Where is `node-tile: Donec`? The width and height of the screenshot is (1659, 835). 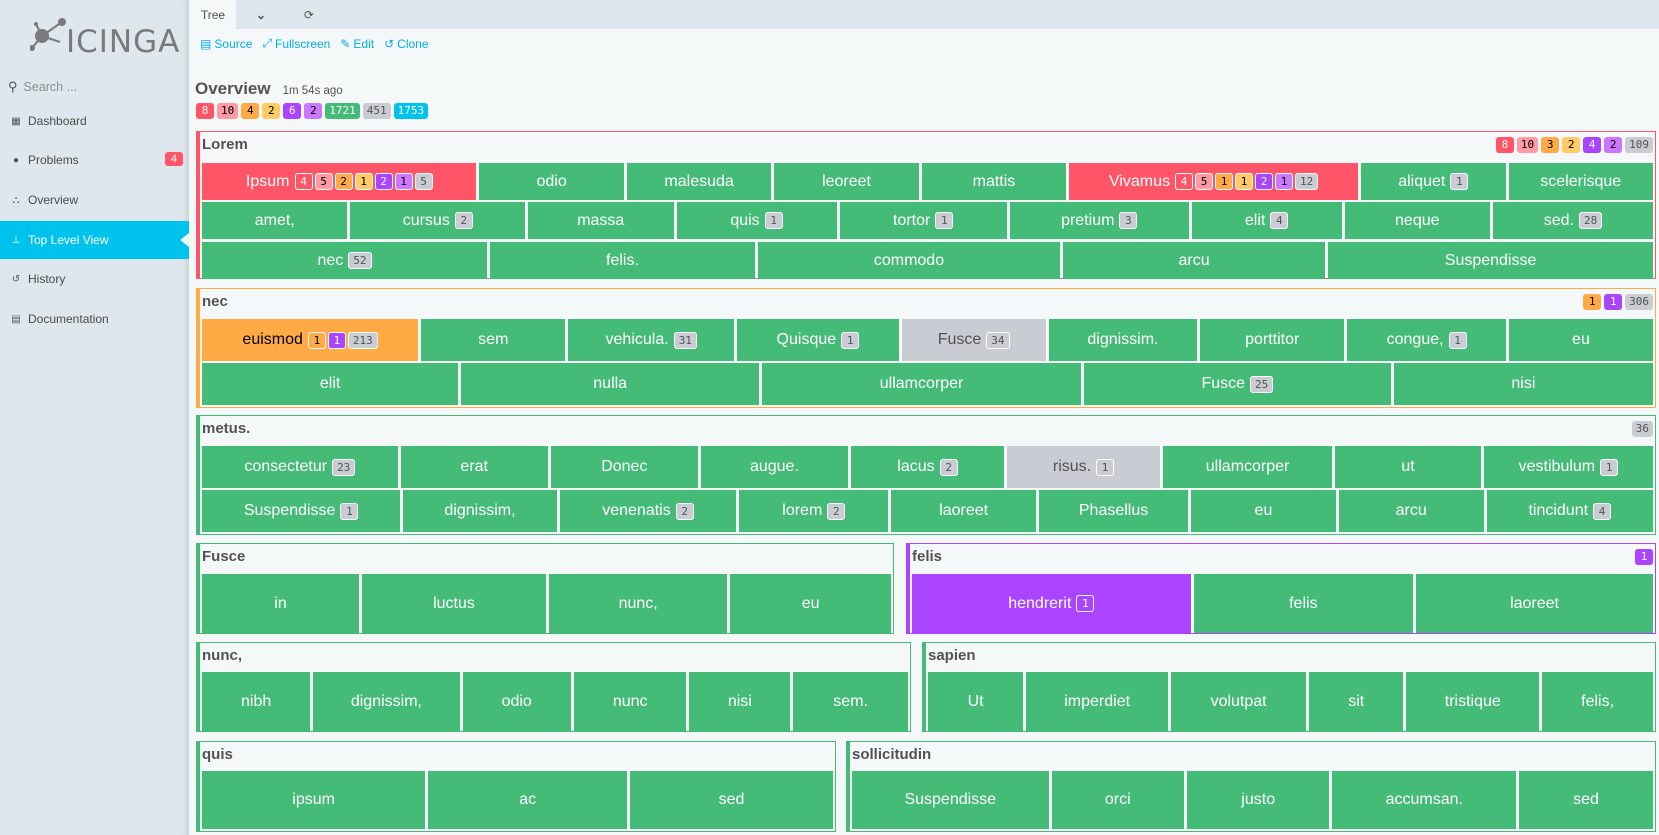 node-tile: Donec is located at coordinates (624, 467).